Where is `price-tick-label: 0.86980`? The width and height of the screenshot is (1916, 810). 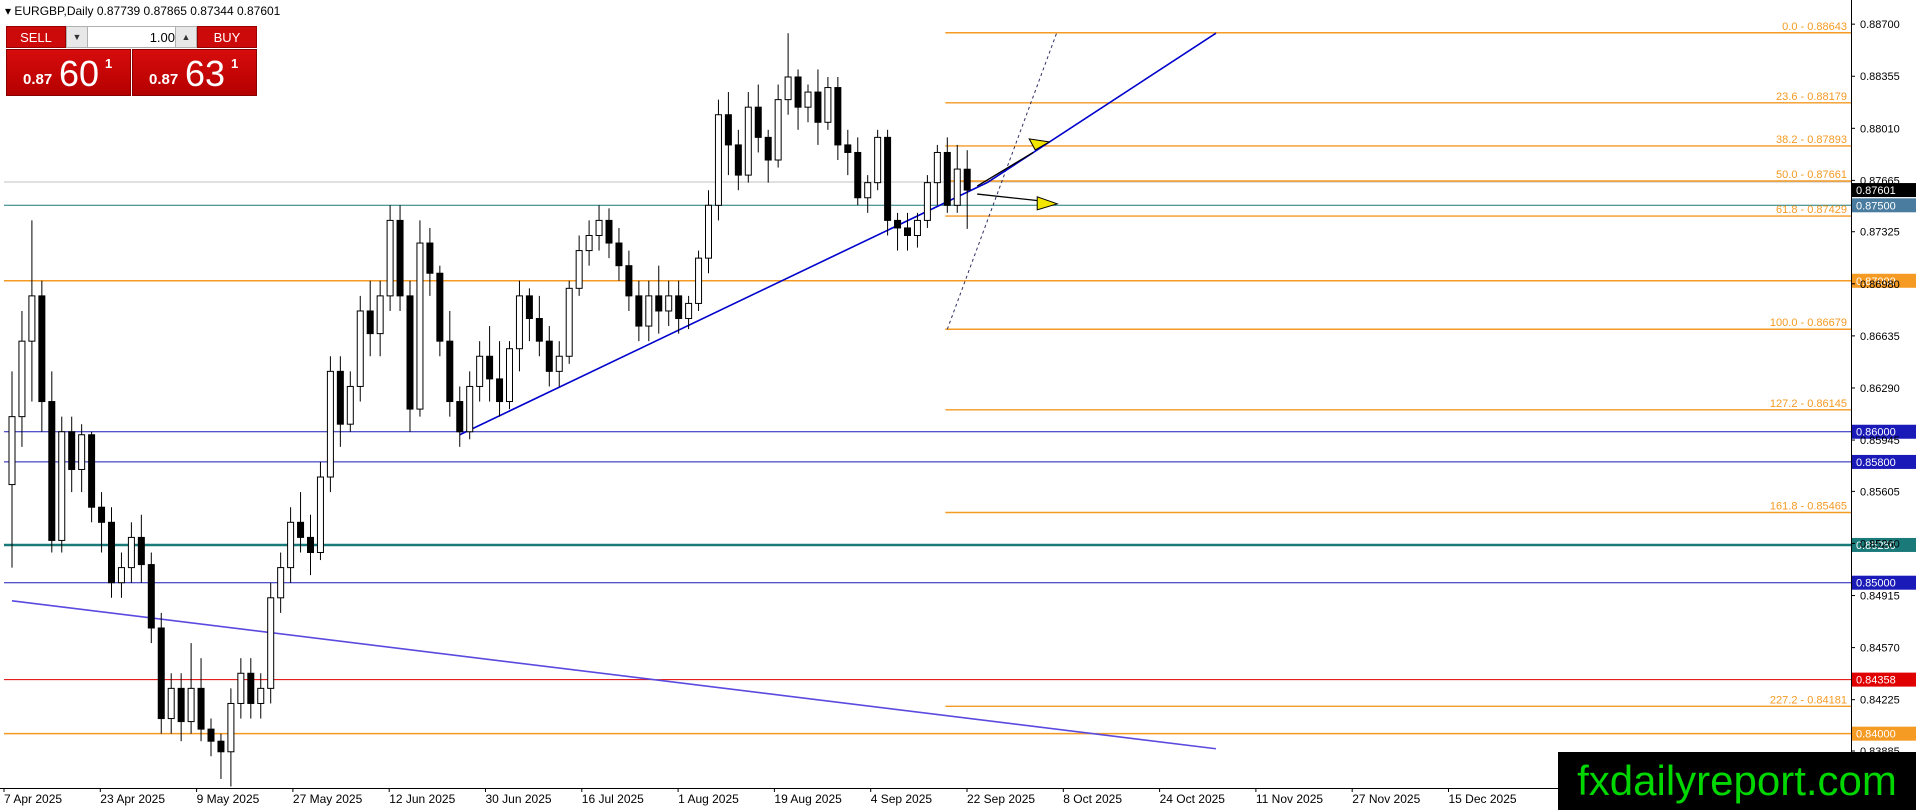 price-tick-label: 0.86980 is located at coordinates (1880, 285).